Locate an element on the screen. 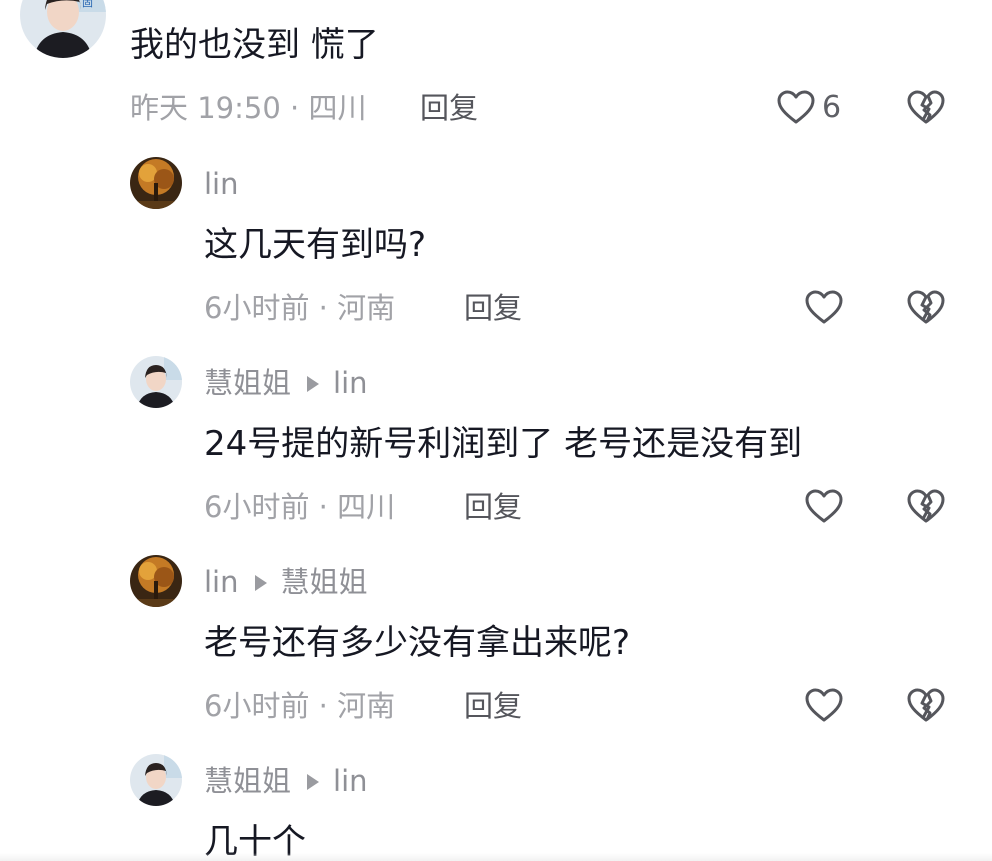  comment-content: 我的也没到 慌了 is located at coordinates (254, 45).